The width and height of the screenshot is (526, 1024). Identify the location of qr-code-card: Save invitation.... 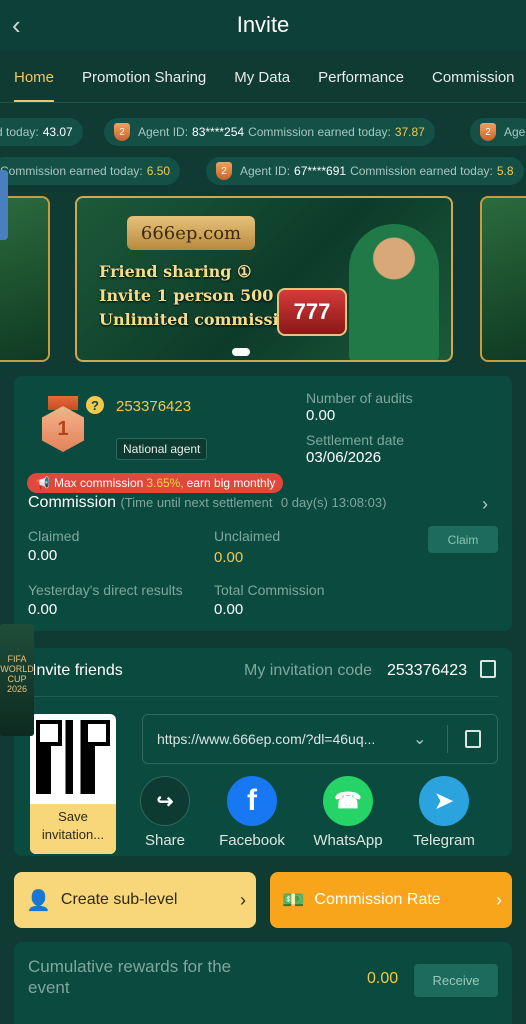
(73, 784).